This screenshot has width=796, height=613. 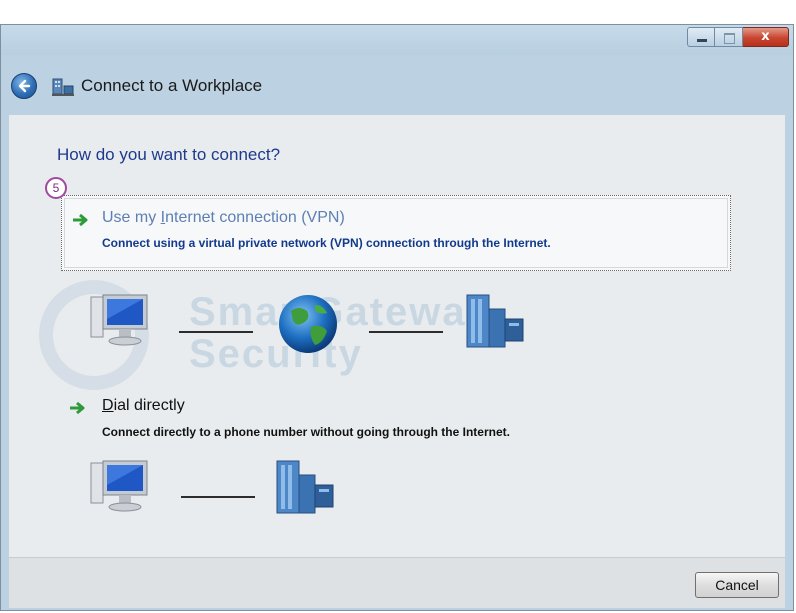 I want to click on title-bar: x, so click(x=397, y=40).